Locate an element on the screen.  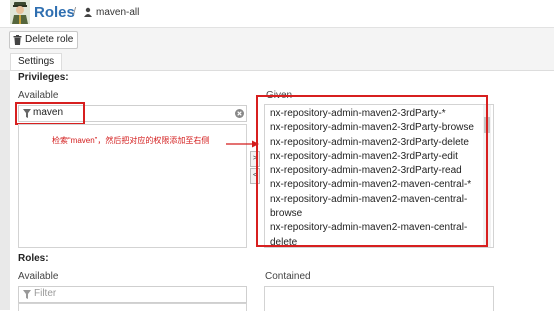
roles-filter-field: Filter is located at coordinates (132, 294).